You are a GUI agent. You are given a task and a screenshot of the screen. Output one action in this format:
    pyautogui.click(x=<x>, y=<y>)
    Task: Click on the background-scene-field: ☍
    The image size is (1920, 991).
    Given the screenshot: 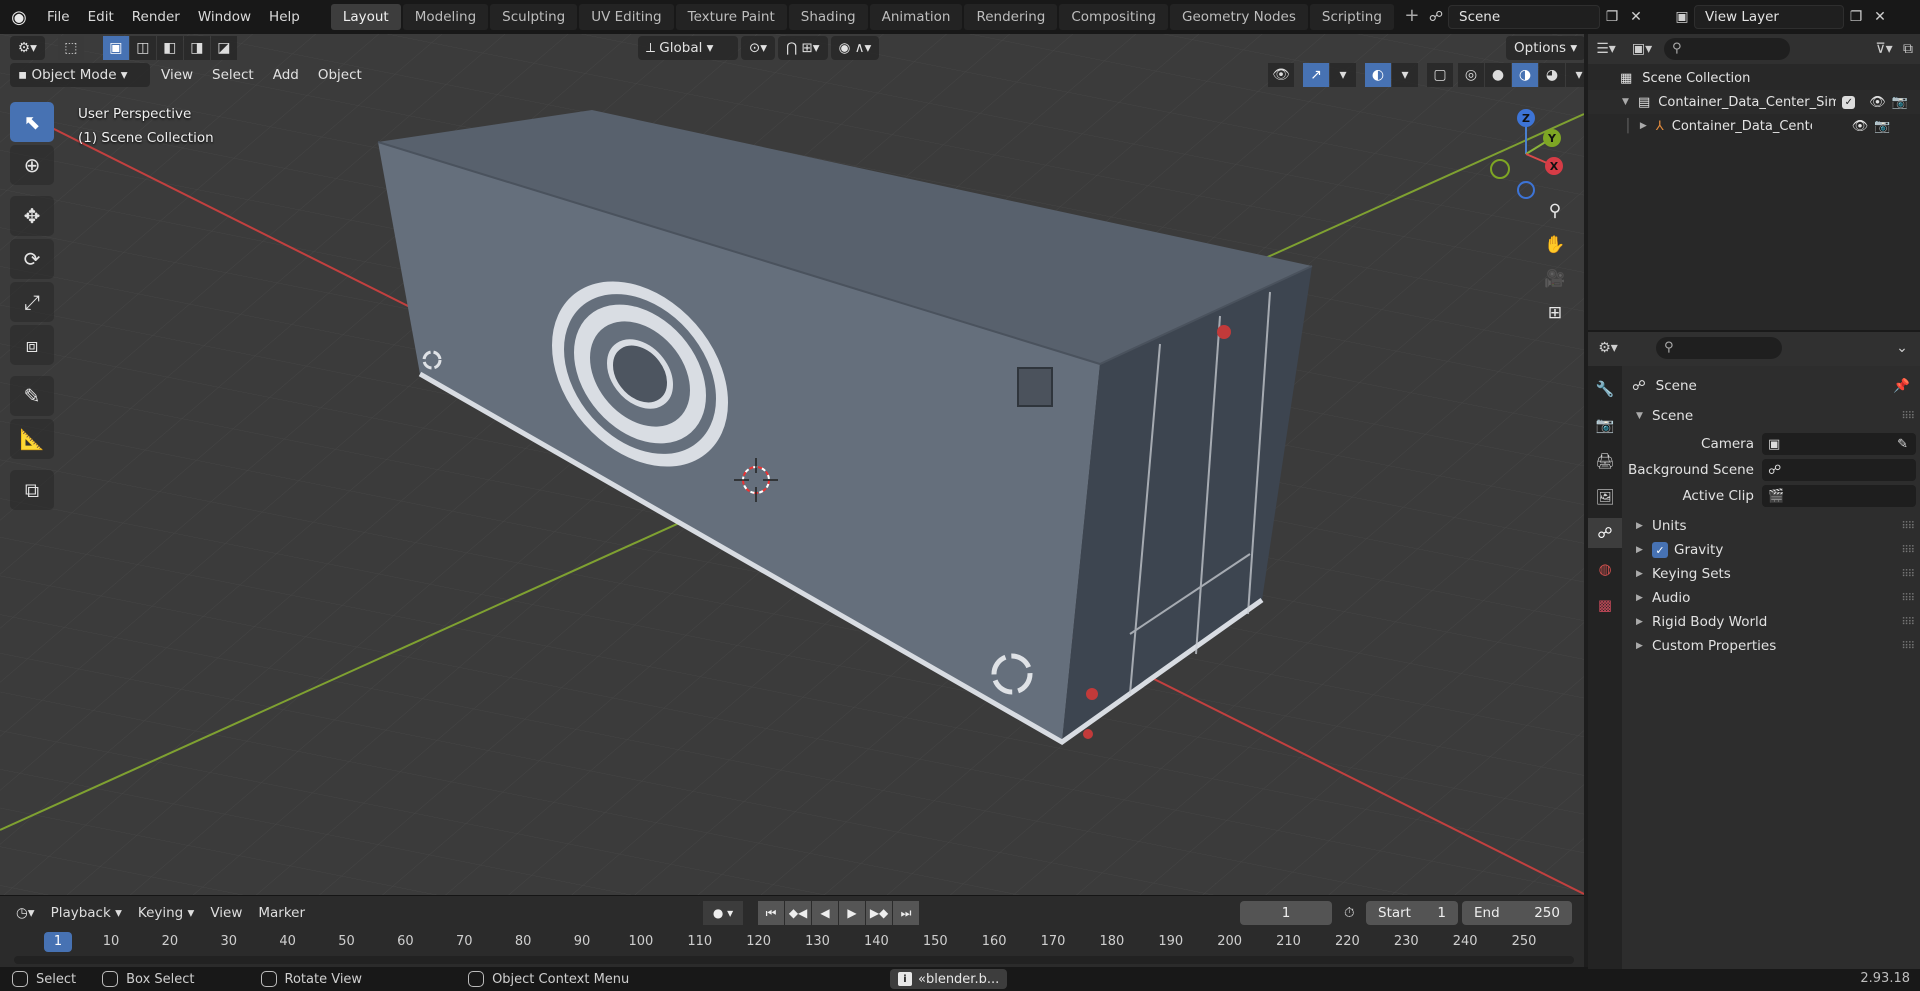 What is the action you would take?
    pyautogui.click(x=1839, y=470)
    